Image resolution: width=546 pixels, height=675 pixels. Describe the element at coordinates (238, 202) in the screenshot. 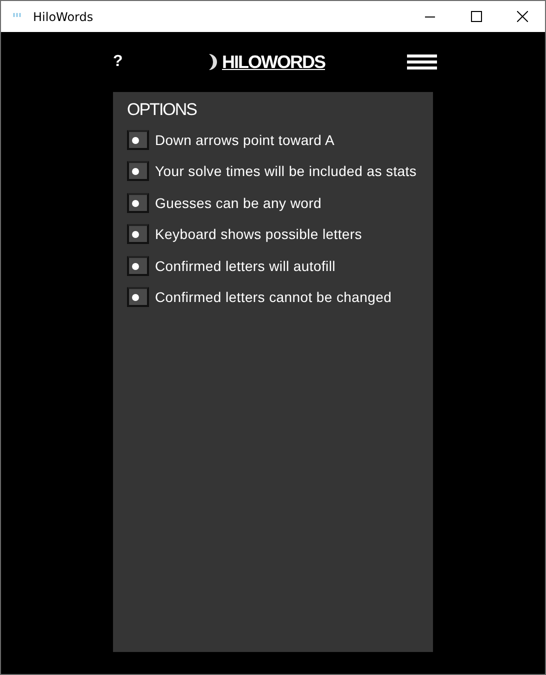

I see `option-label: Guesses can be any word` at that location.